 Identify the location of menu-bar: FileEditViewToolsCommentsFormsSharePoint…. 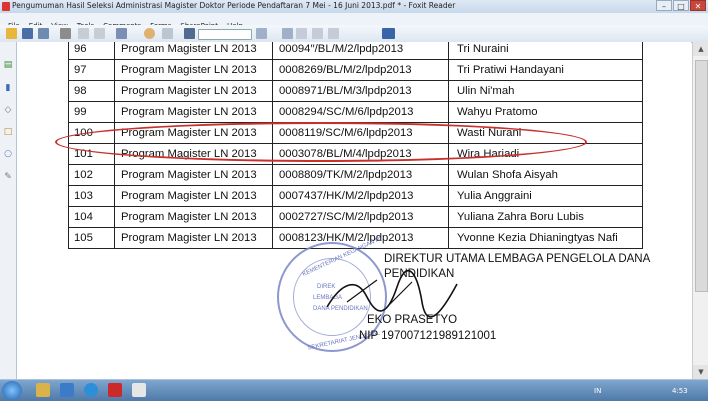
(354, 21).